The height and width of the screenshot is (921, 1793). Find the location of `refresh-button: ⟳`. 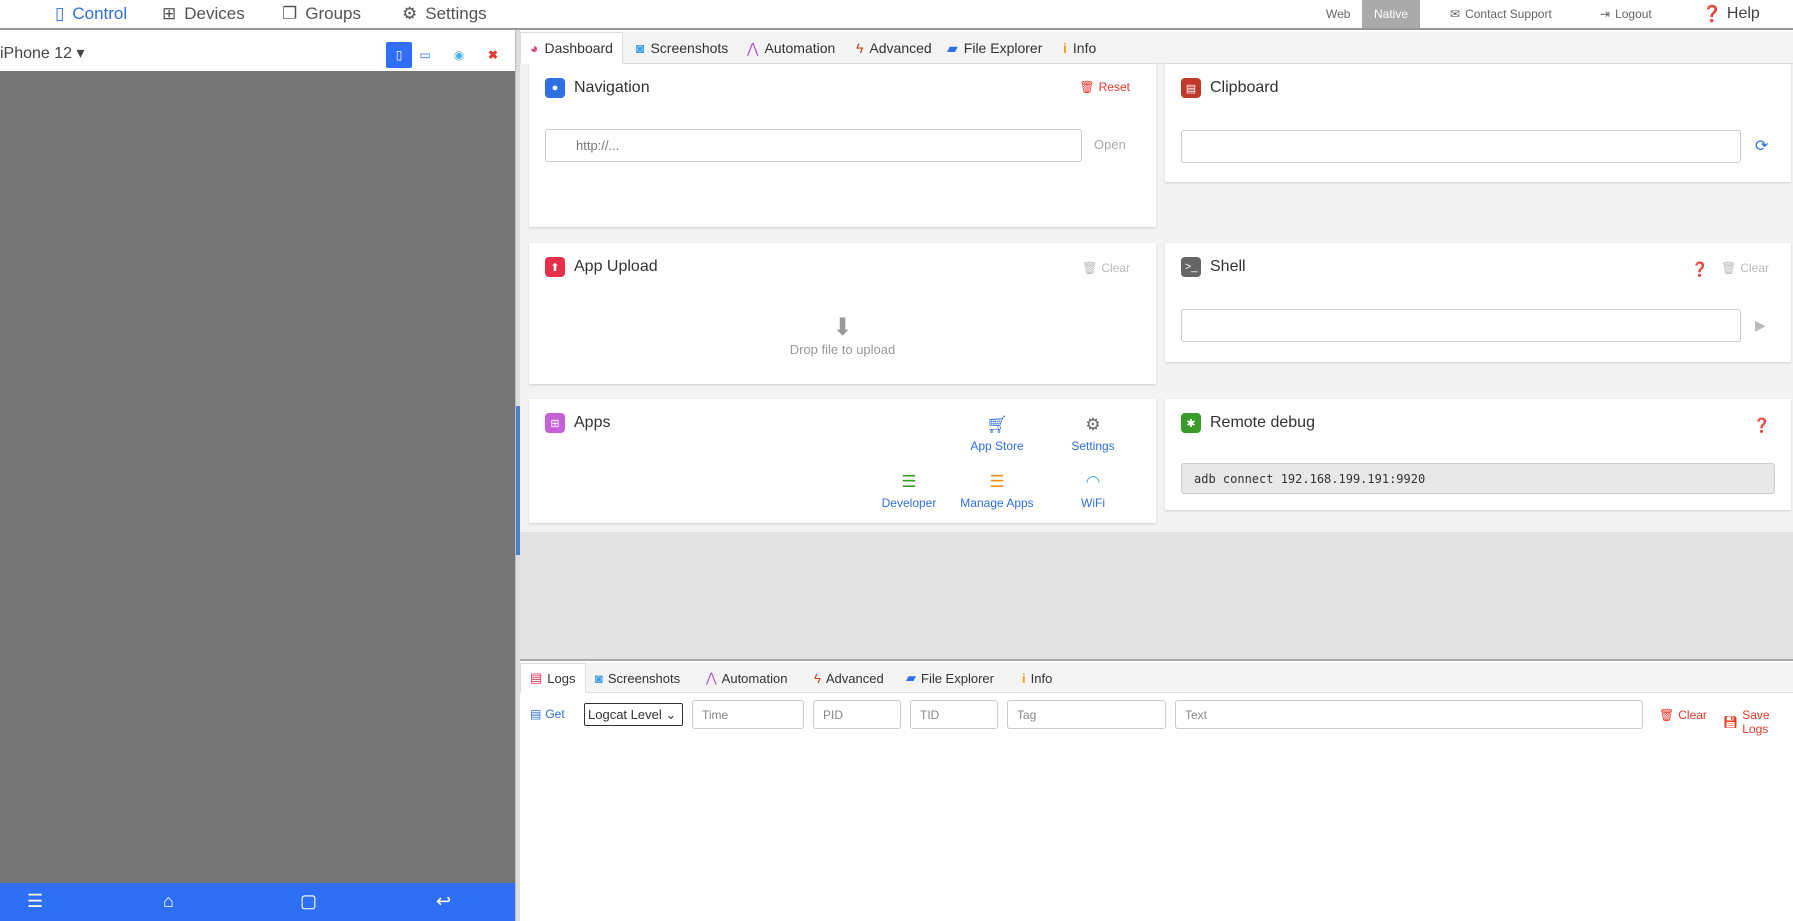

refresh-button: ⟳ is located at coordinates (1761, 146).